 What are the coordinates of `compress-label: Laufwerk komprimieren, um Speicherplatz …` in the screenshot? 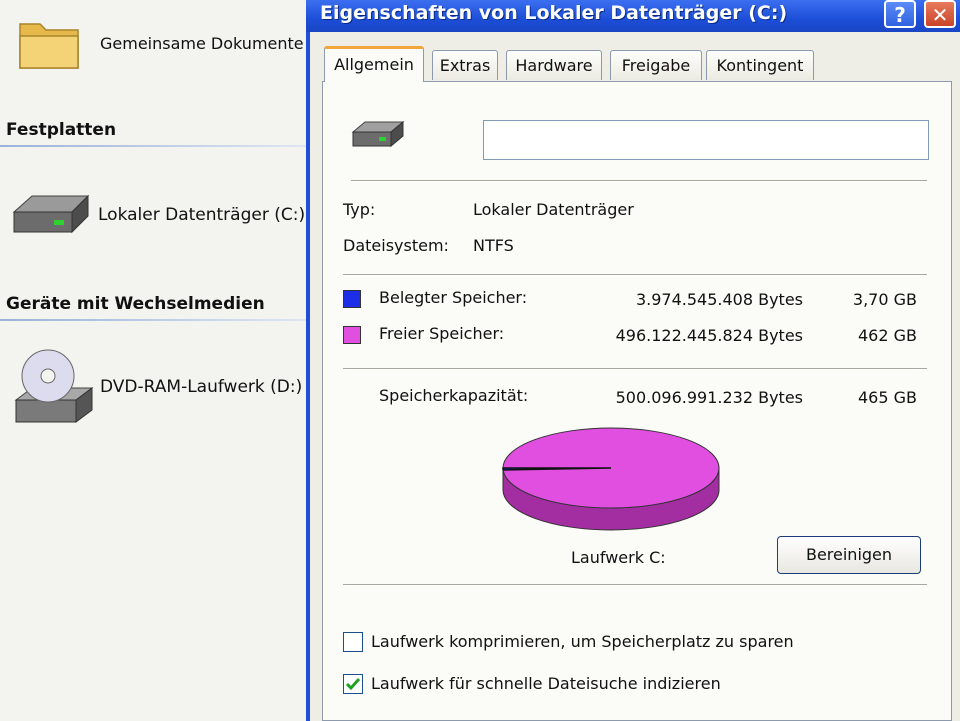 It's located at (582, 641).